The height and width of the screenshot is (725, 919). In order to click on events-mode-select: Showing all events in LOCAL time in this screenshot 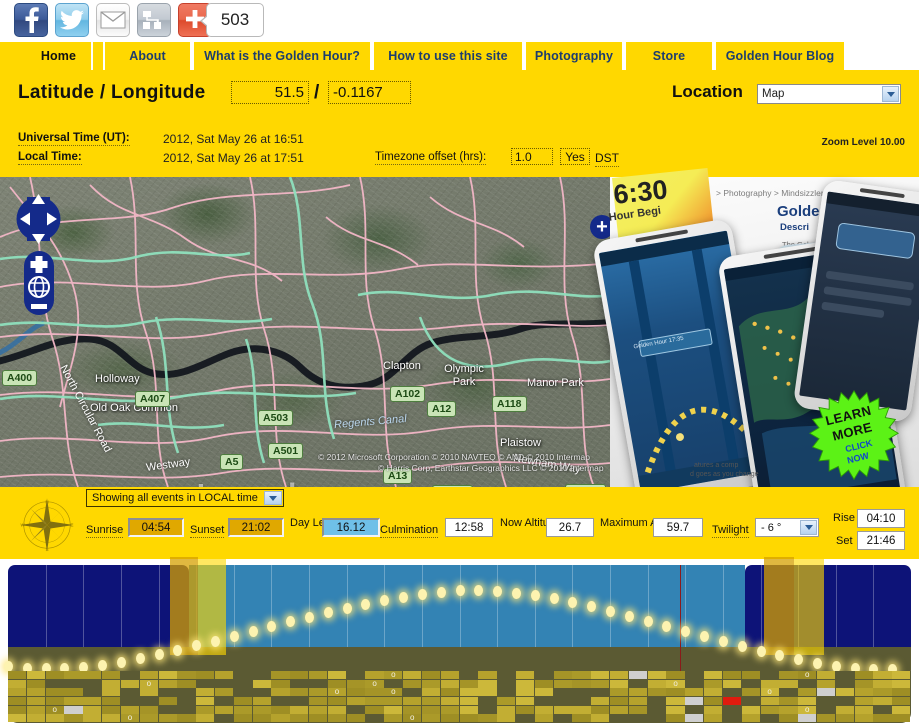, I will do `click(185, 498)`.